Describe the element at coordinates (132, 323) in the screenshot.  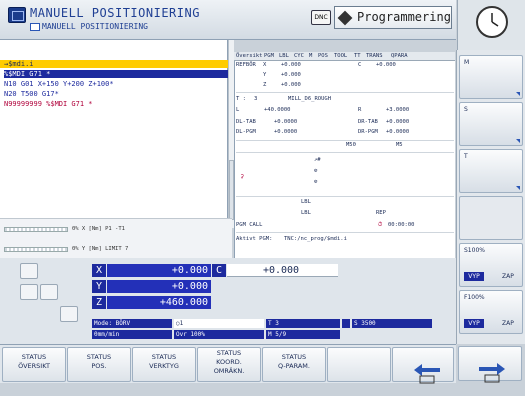
I see `mode-status: Mode: BÖRV` at that location.